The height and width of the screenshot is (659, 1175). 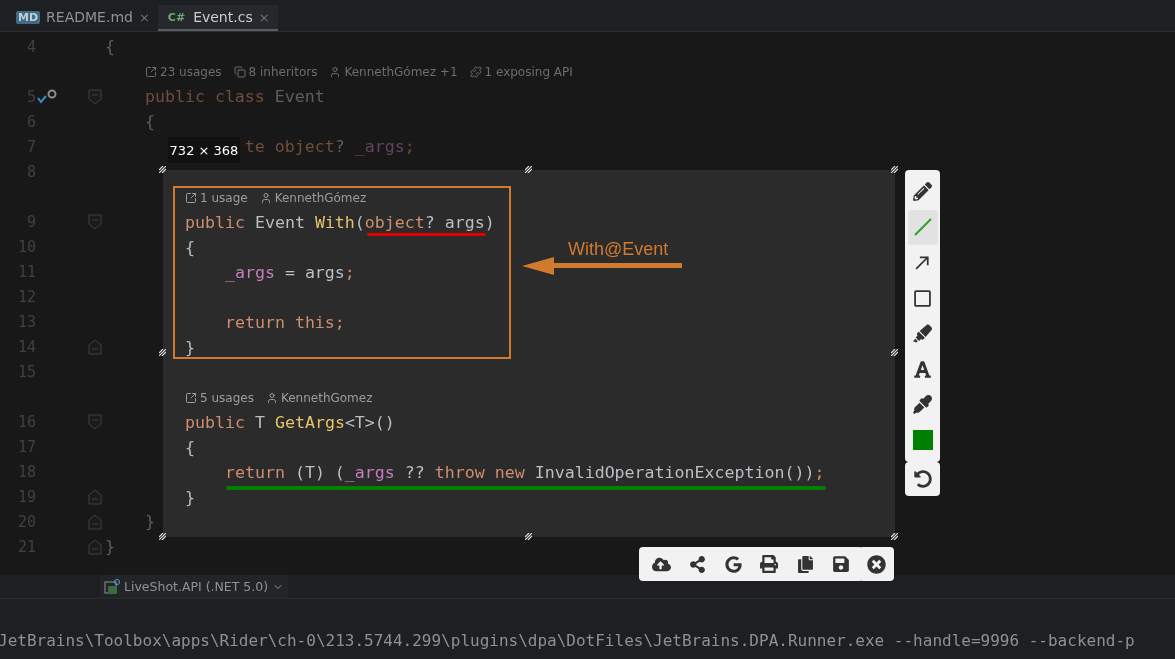 I want to click on puzzle-icon, so click(x=475, y=71).